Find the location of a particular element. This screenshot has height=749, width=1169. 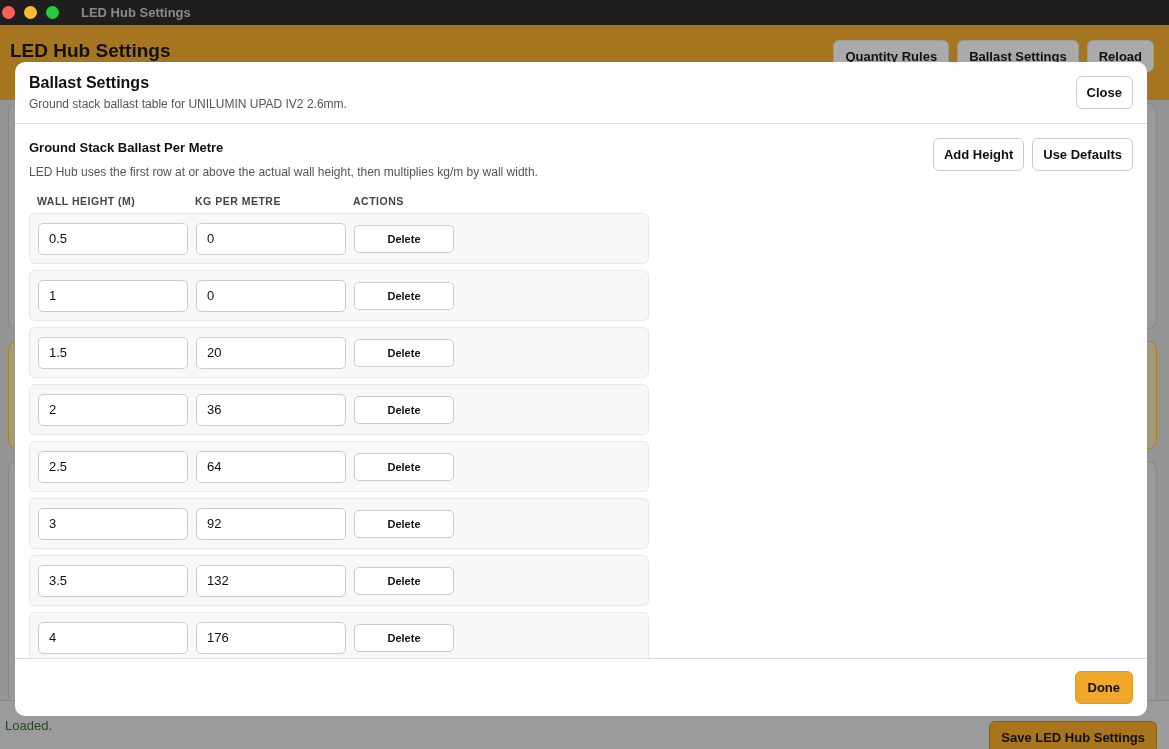

dialog-title: Ballast Settings is located at coordinates (90, 83).